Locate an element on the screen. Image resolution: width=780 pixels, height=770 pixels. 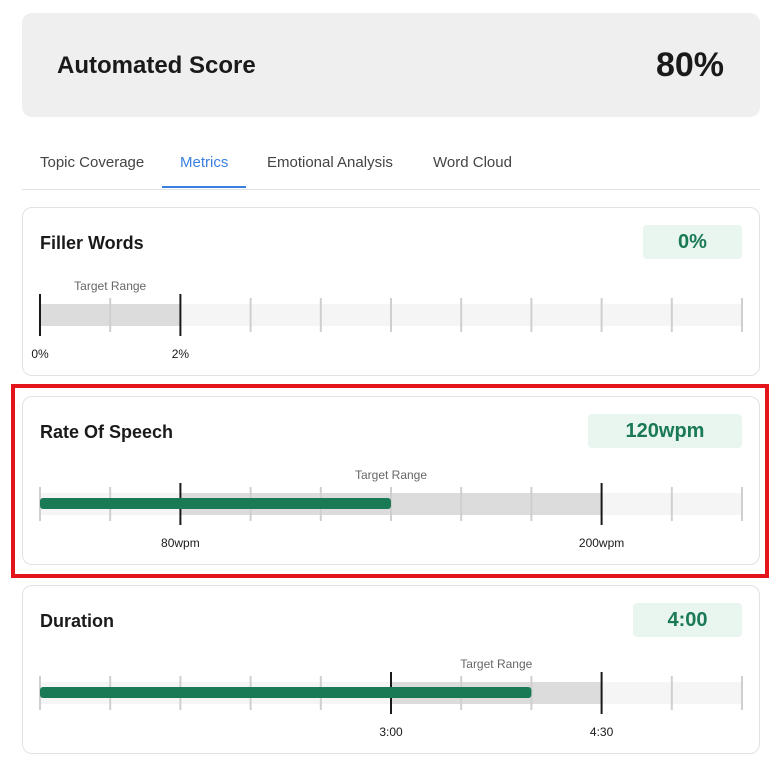
tab-emotional-analysis: Emotional Analysis is located at coordinates (330, 171).